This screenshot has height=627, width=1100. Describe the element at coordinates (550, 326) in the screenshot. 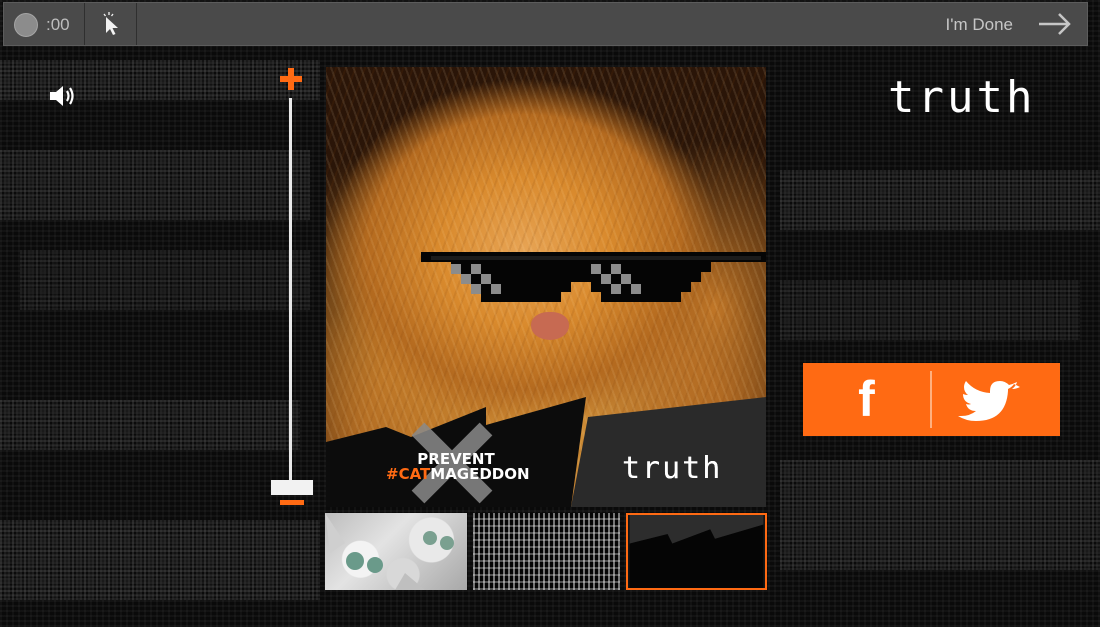

I see `cat-nose` at that location.